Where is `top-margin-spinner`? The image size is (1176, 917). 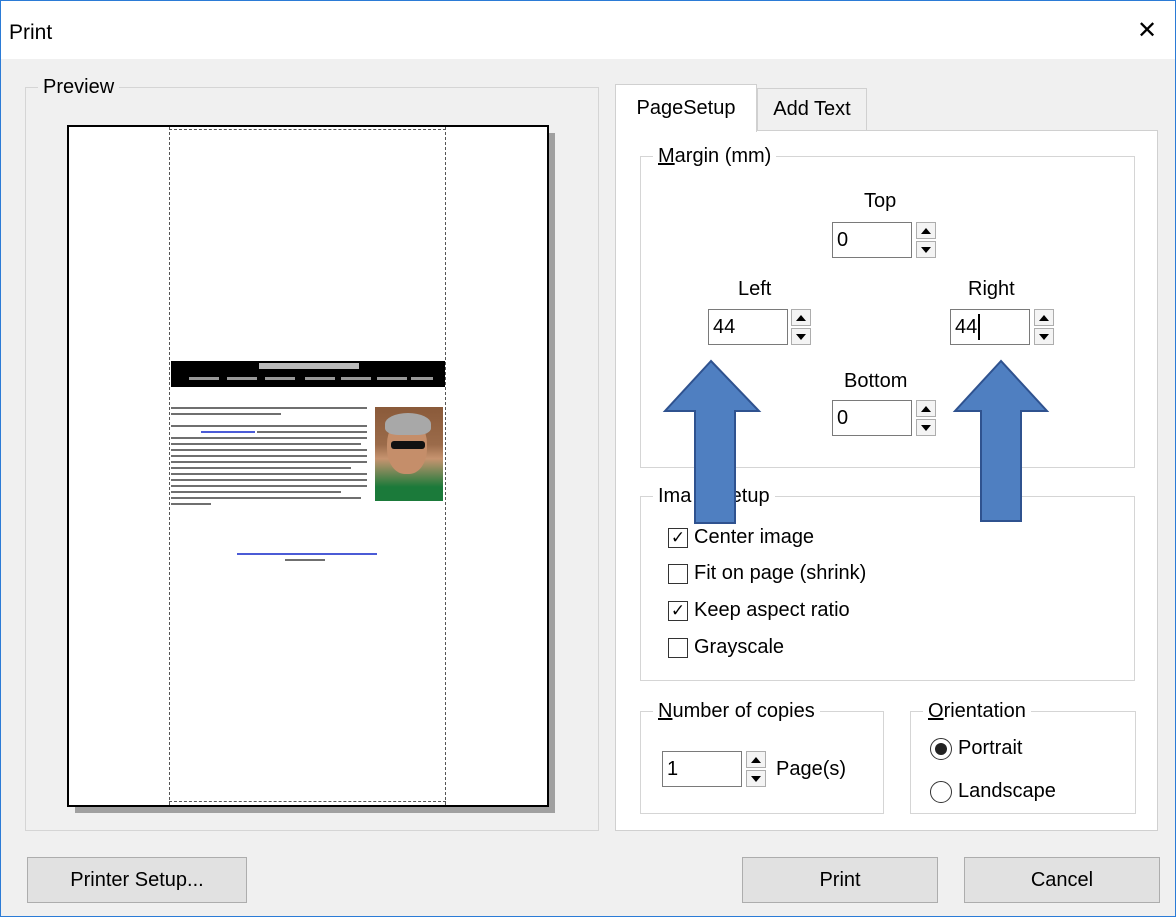
top-margin-spinner is located at coordinates (926, 240).